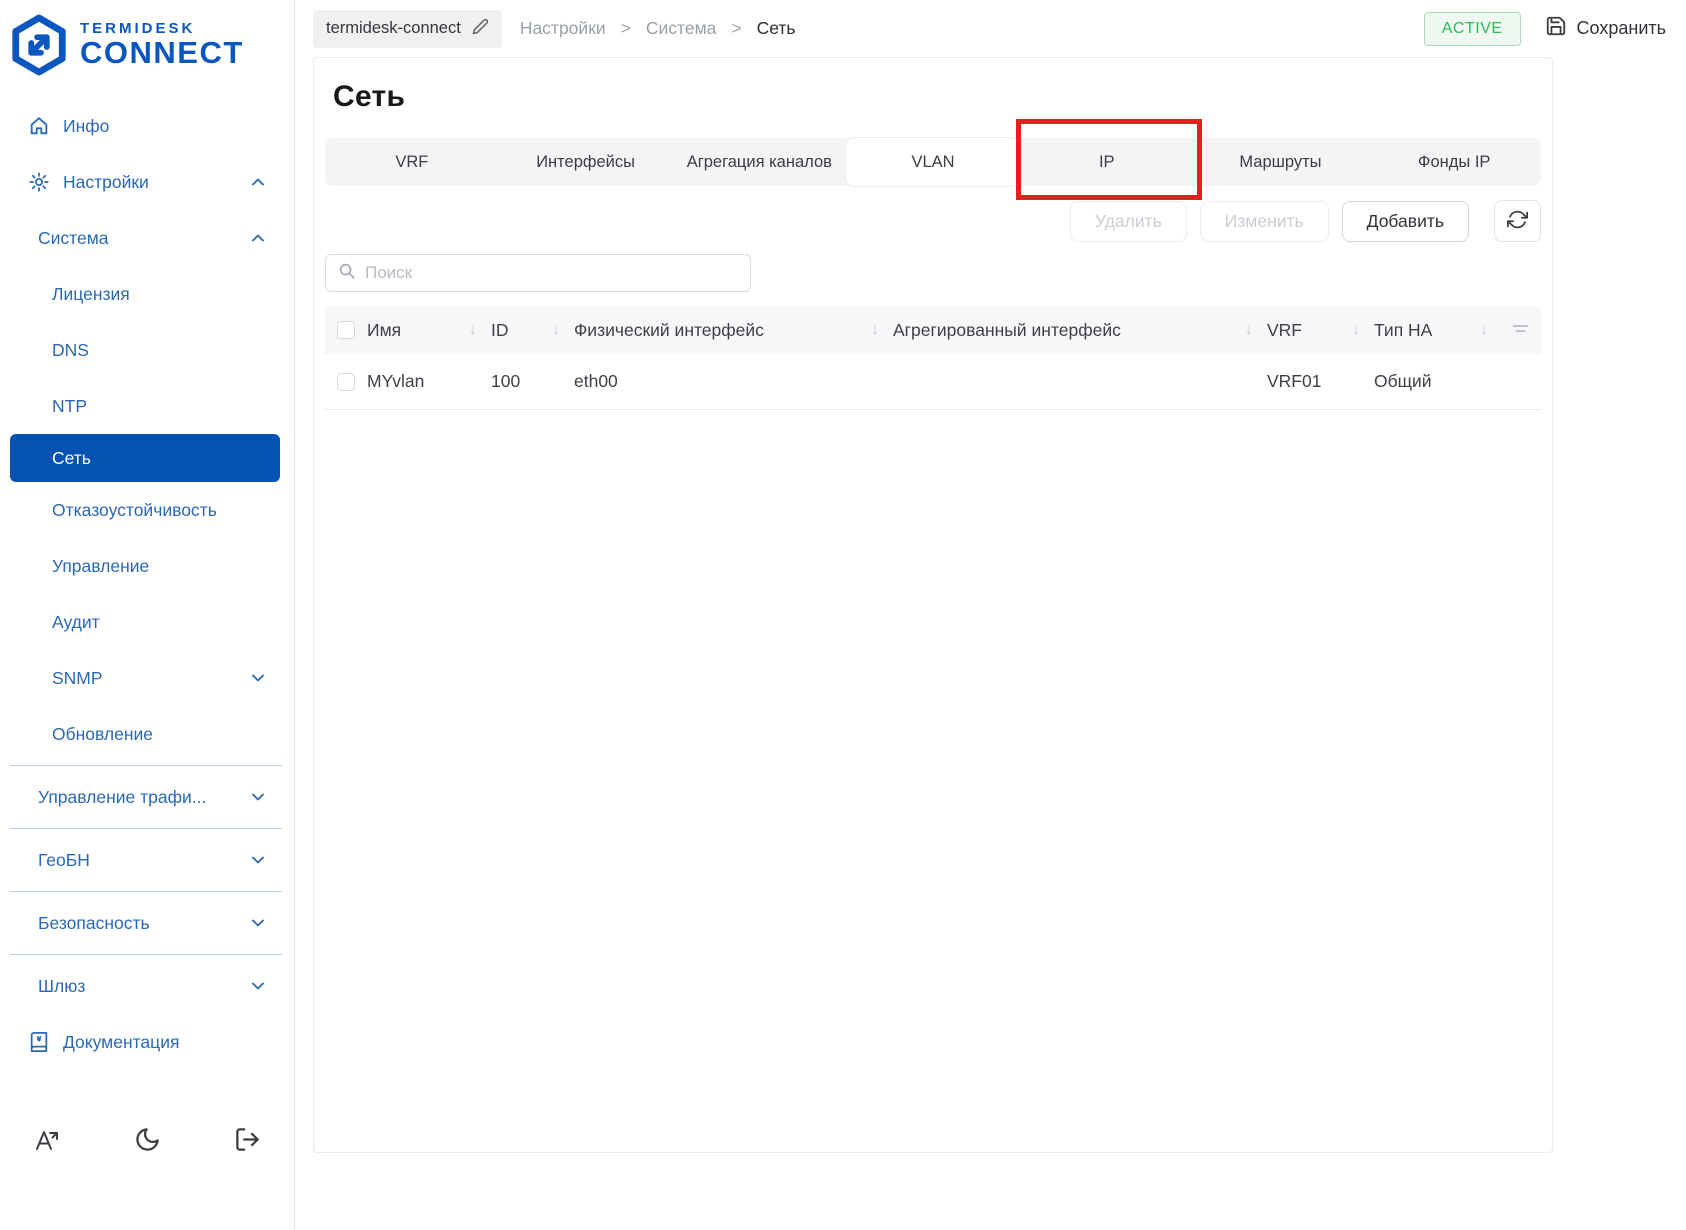  I want to click on refresh-button, so click(1517, 221).